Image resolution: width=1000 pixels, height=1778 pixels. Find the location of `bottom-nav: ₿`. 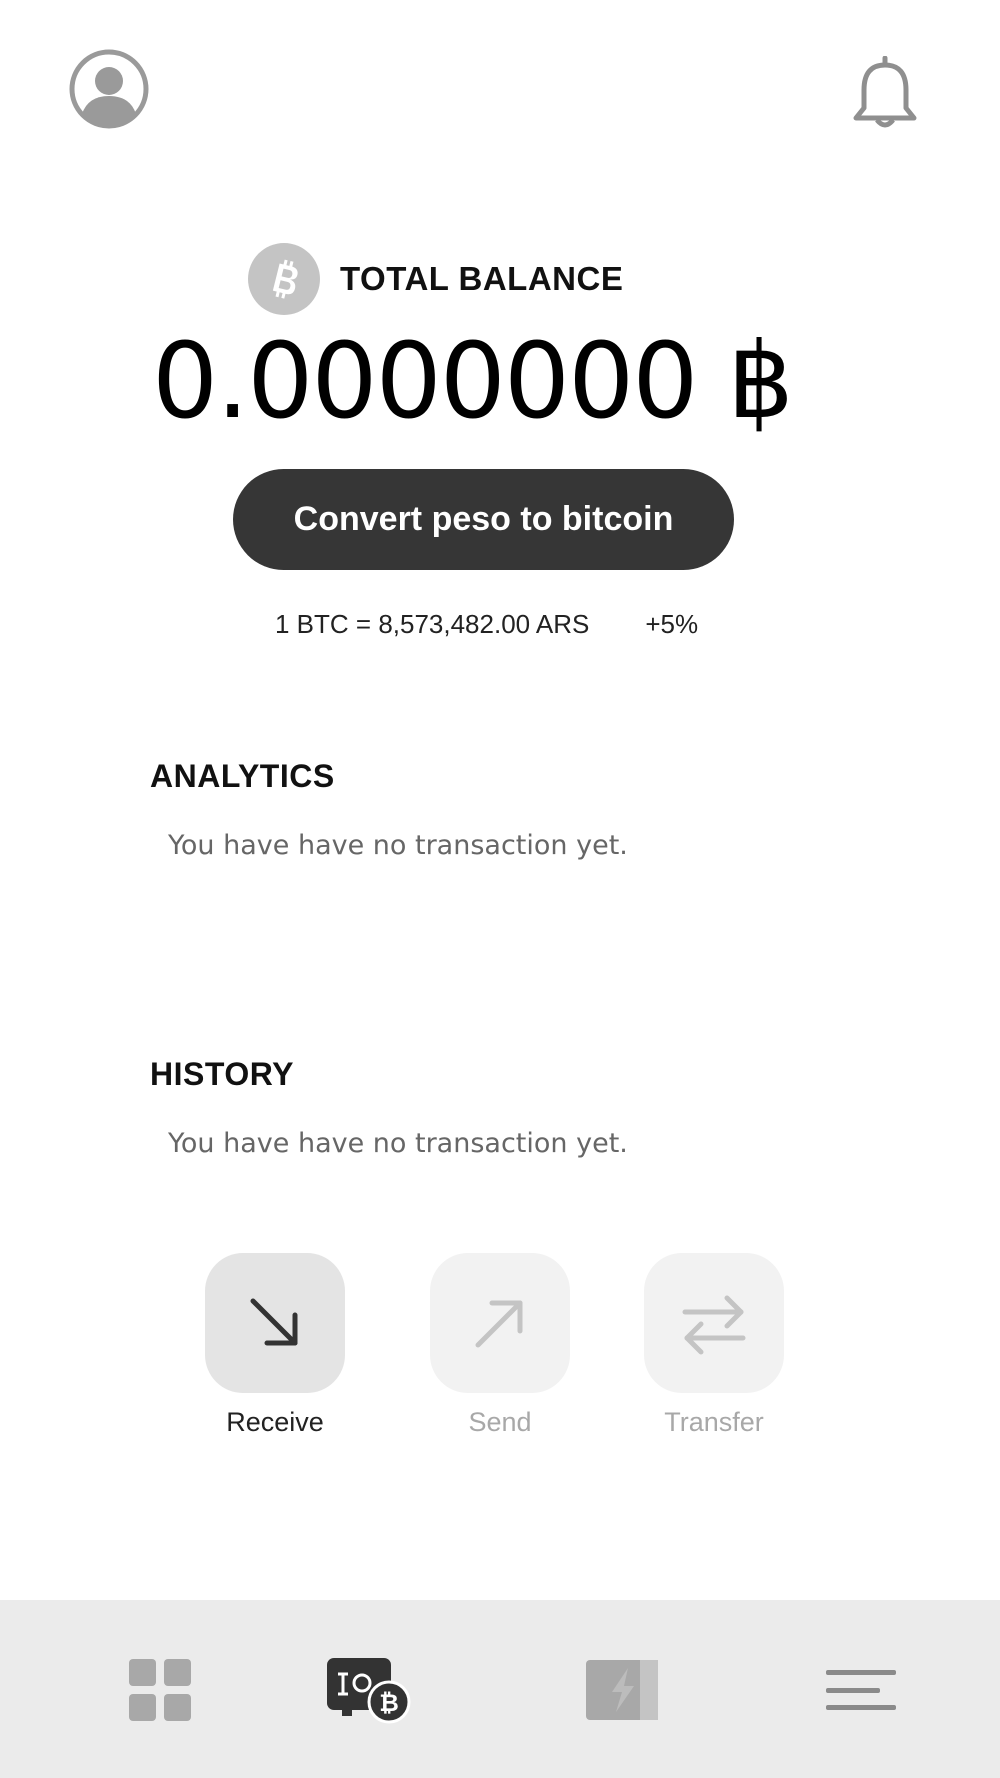

bottom-nav: ₿ is located at coordinates (500, 1689).